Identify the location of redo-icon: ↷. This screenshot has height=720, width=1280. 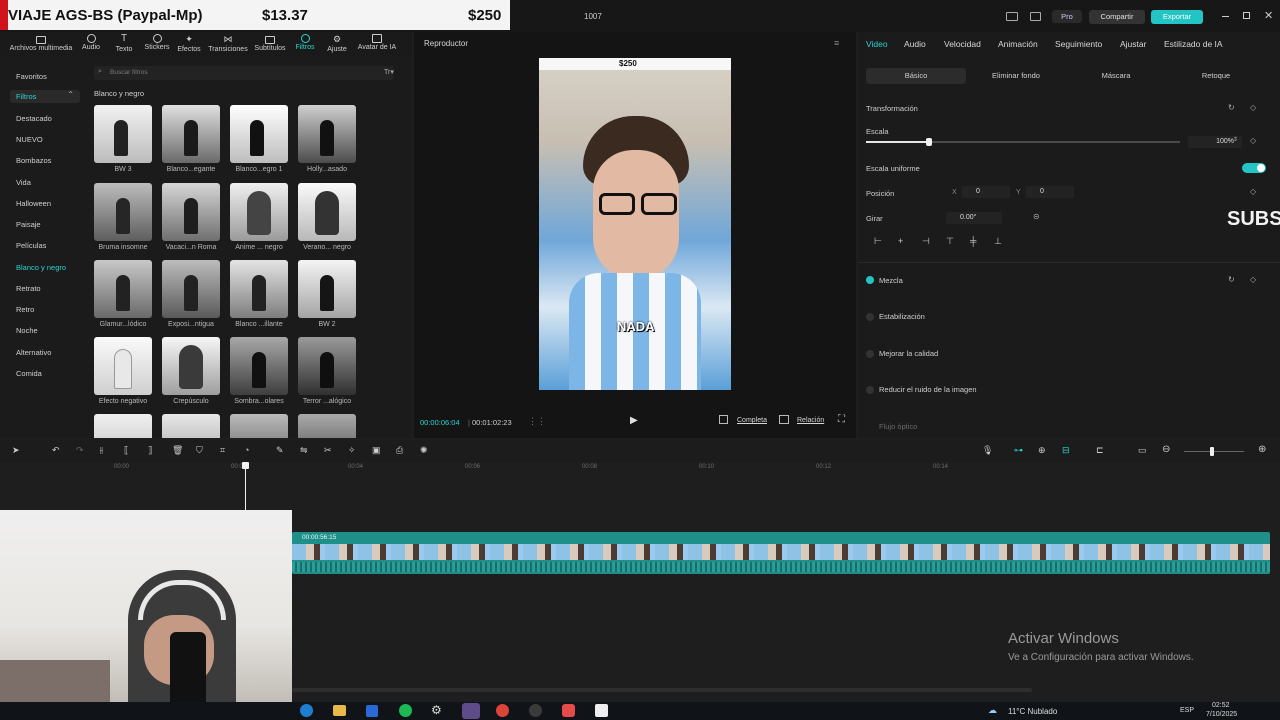
(80, 450).